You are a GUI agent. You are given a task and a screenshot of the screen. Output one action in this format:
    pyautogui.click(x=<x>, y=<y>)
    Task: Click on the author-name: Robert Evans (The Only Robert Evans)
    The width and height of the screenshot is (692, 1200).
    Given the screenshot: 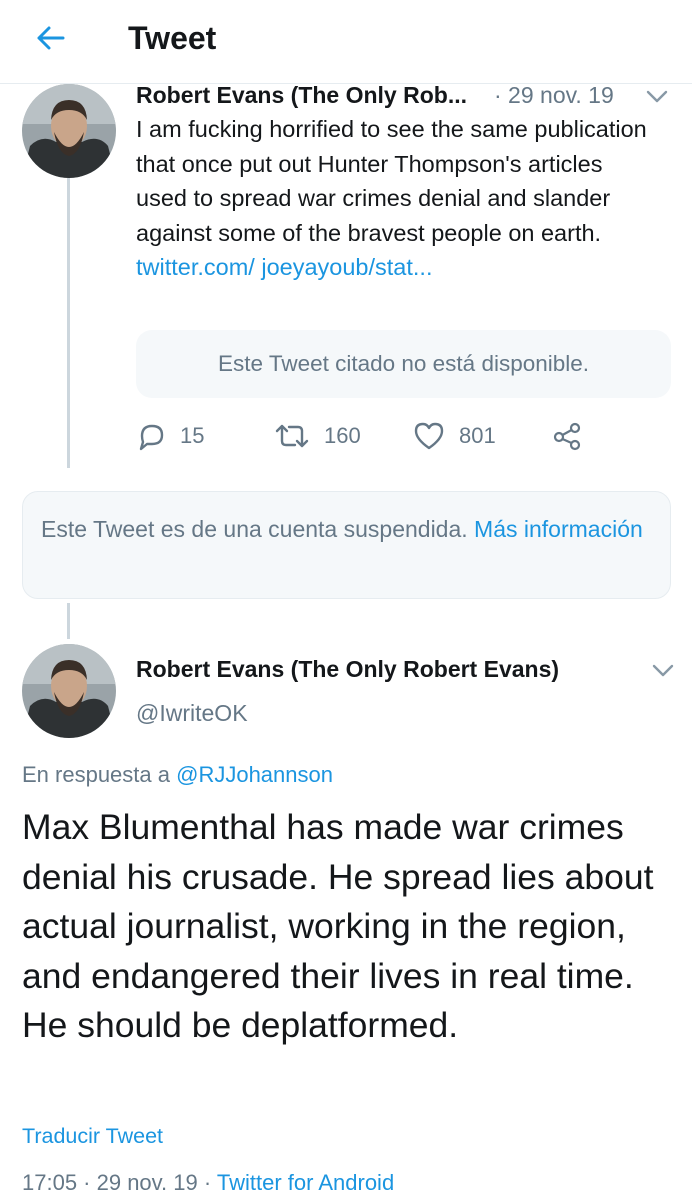 What is the action you would take?
    pyautogui.click(x=347, y=669)
    